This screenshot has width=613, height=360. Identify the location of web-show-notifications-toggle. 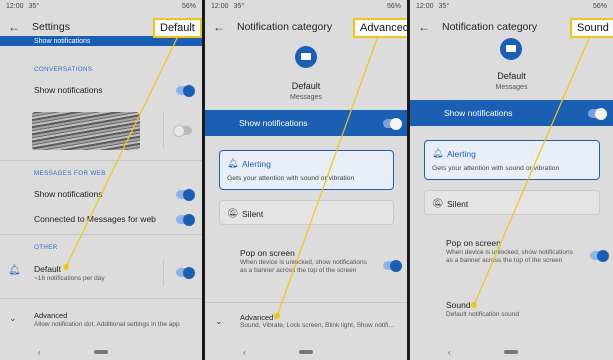
(185, 194).